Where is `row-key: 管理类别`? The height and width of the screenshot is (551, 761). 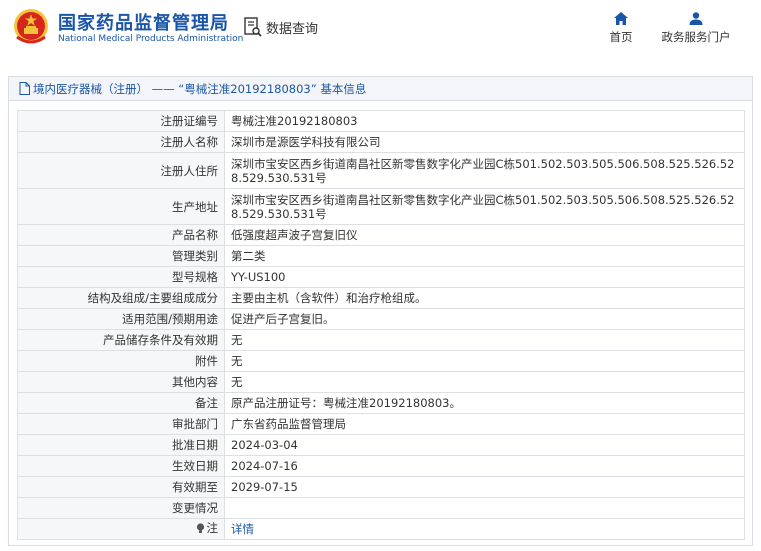
row-key: 管理类别 is located at coordinates (121, 256).